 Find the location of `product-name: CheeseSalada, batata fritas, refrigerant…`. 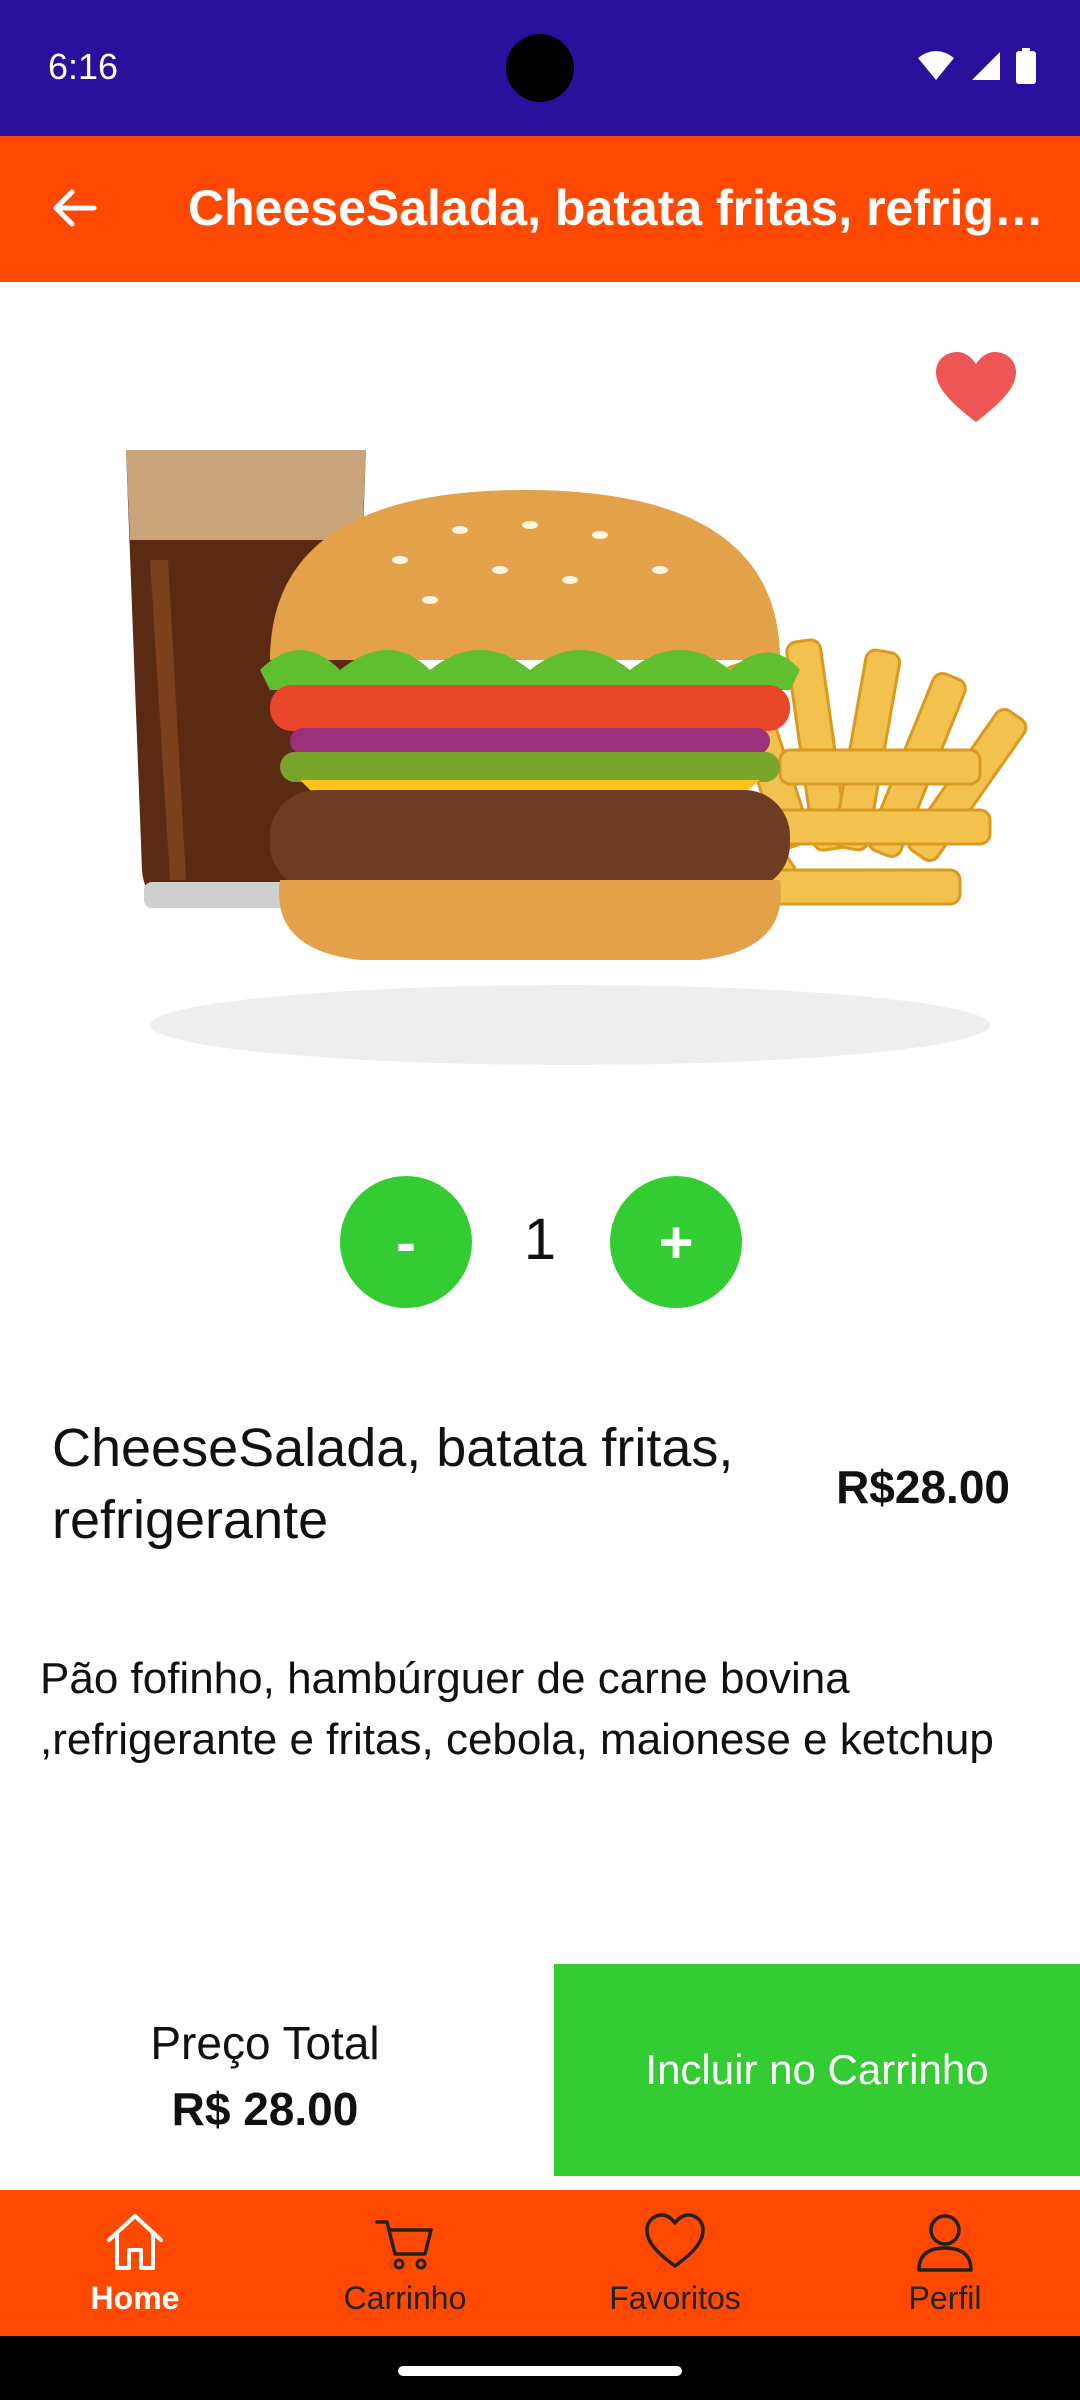

product-name: CheeseSalada, batata fritas, refrigerant… is located at coordinates (393, 1484).